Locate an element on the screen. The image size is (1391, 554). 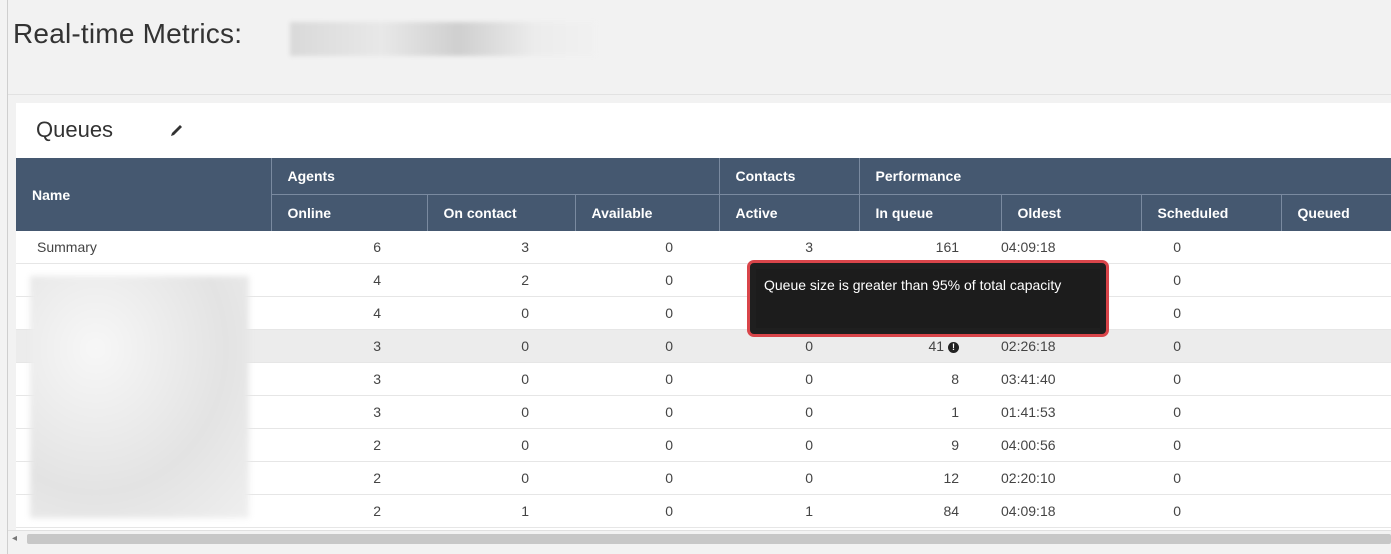
cell-in-queue: 161 is located at coordinates (930, 247).